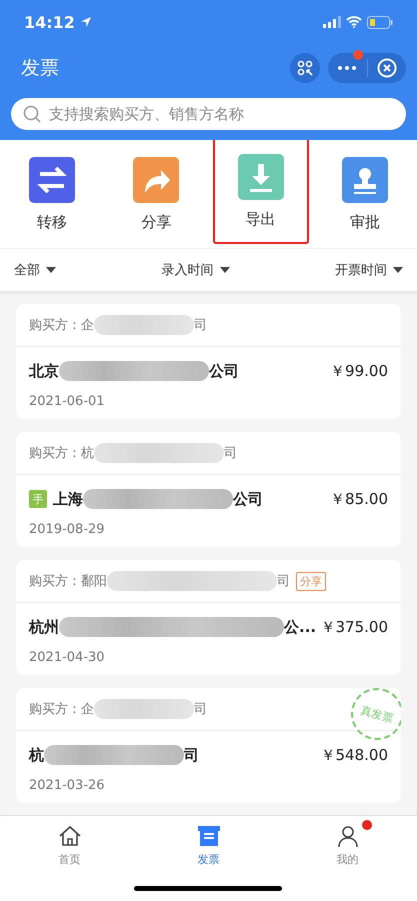 The height and width of the screenshot is (901, 417). What do you see at coordinates (354, 22) in the screenshot?
I see `wifi-icon` at bounding box center [354, 22].